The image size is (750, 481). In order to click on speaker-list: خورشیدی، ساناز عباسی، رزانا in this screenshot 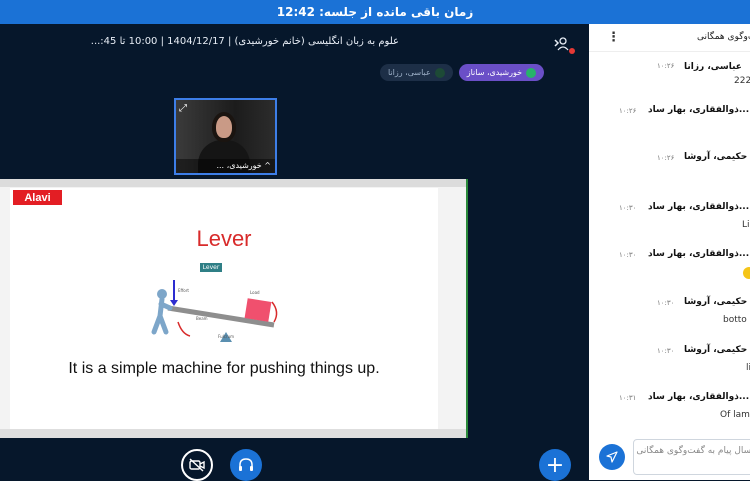, I will do `click(462, 72)`.